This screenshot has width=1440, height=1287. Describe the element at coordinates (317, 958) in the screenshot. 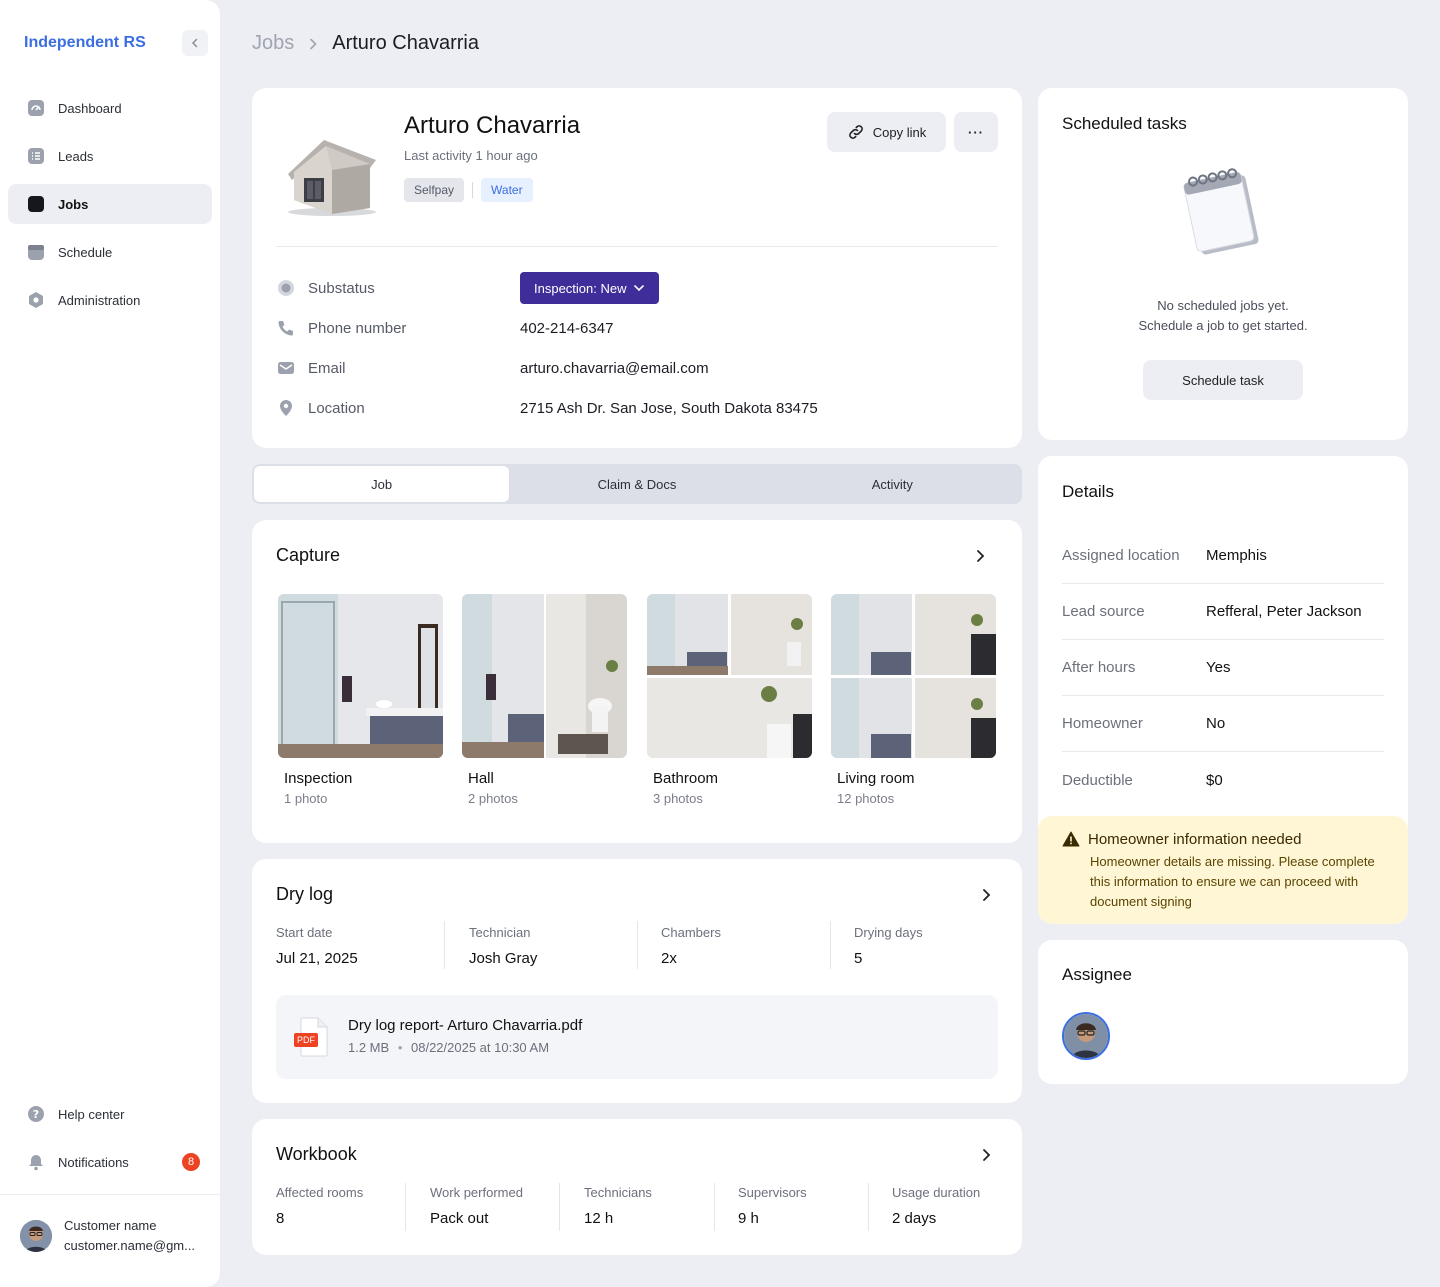

I see `stat-value: Jul 21, 2025` at that location.